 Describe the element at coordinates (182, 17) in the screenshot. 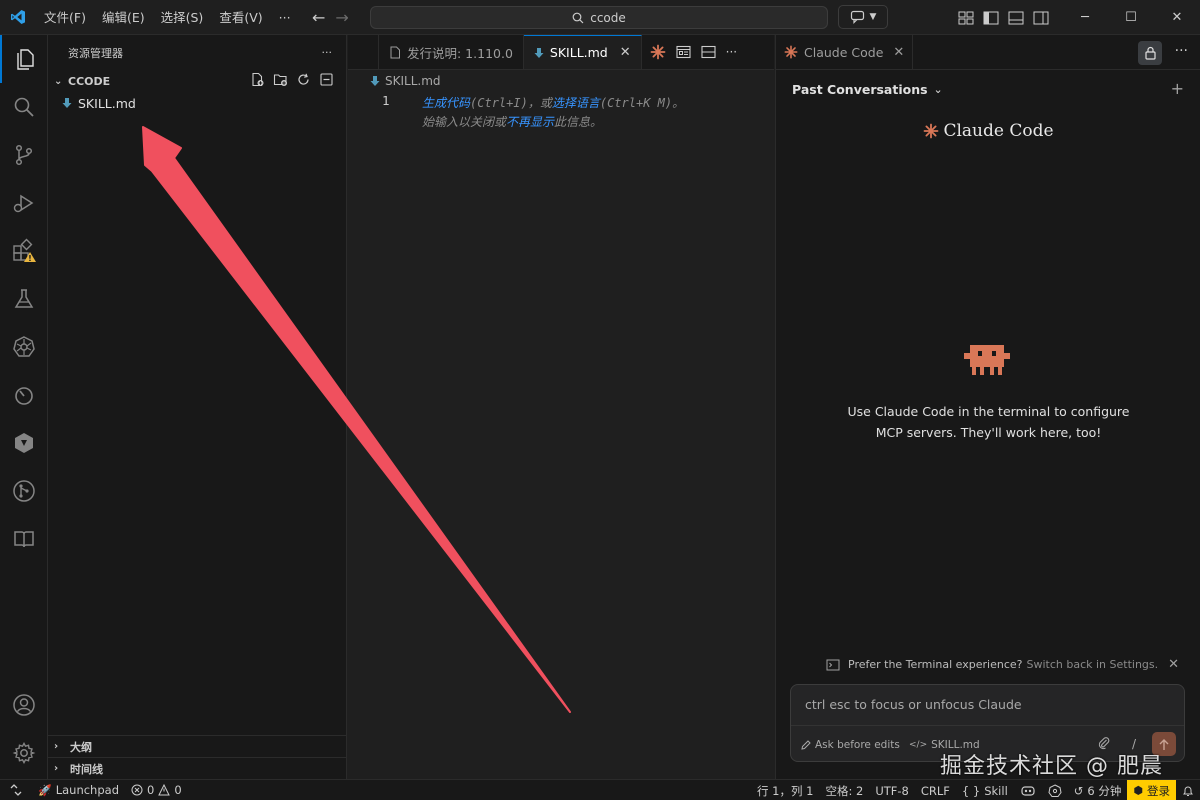

I see `menu-selection: 选择(S)` at that location.